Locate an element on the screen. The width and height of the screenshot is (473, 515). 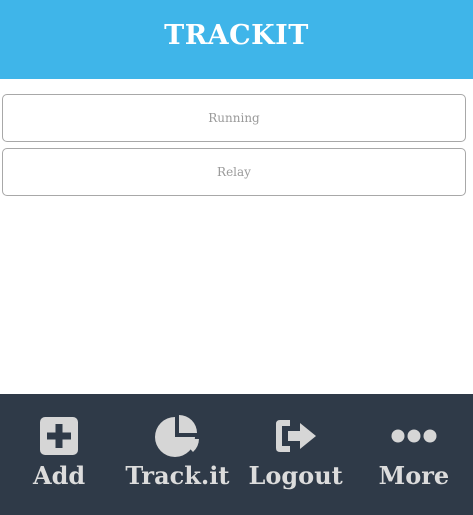
tab-label: More is located at coordinates (414, 475).